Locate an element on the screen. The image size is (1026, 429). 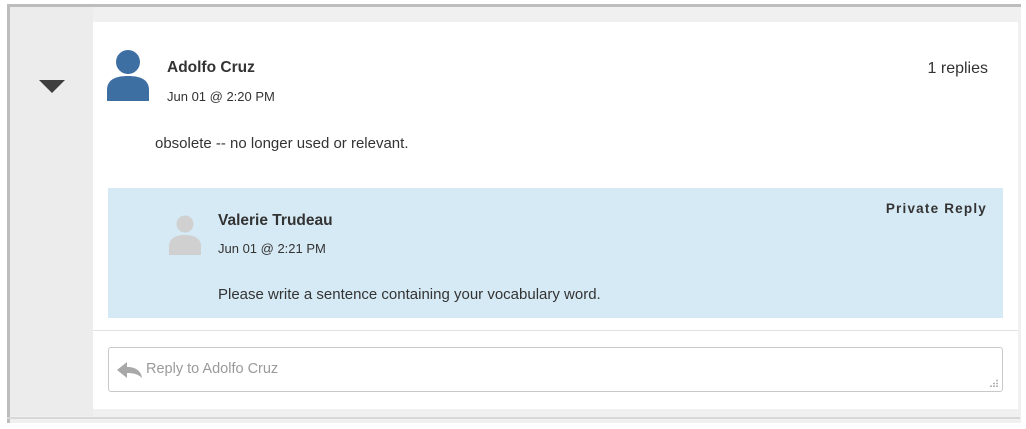
reply-input-box is located at coordinates (555, 369).